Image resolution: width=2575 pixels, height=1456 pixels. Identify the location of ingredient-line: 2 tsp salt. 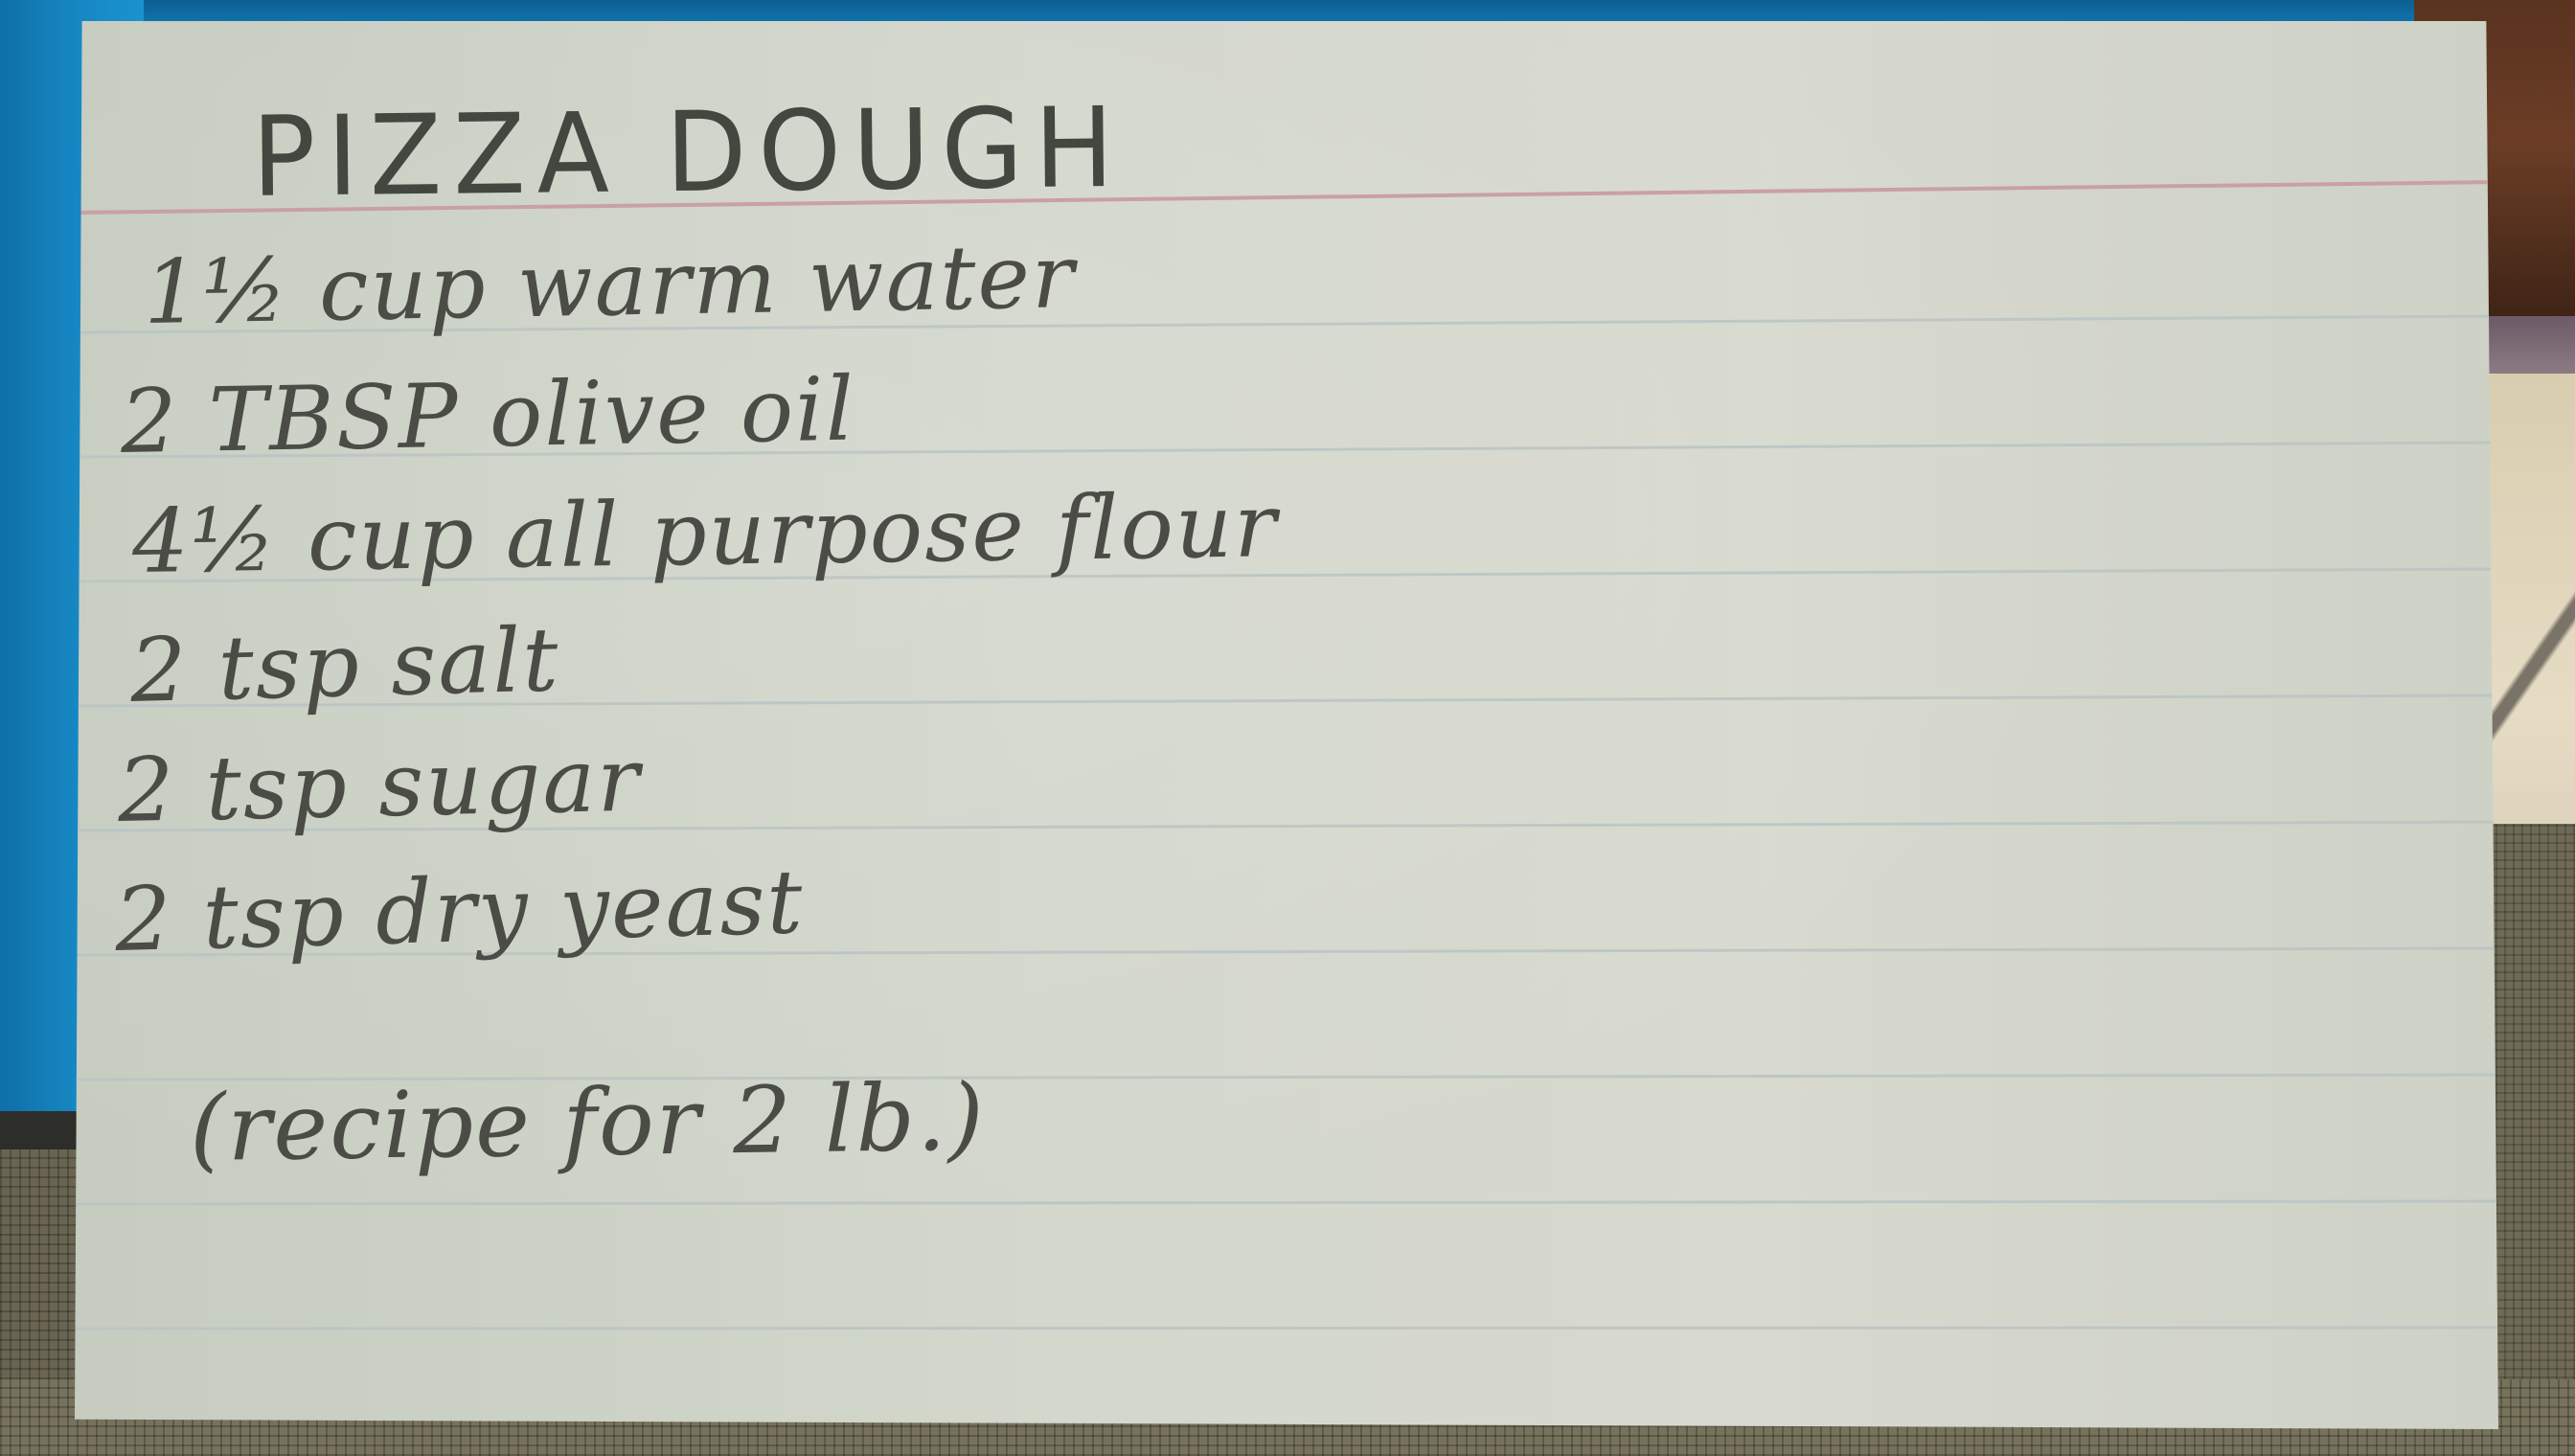
(344, 665).